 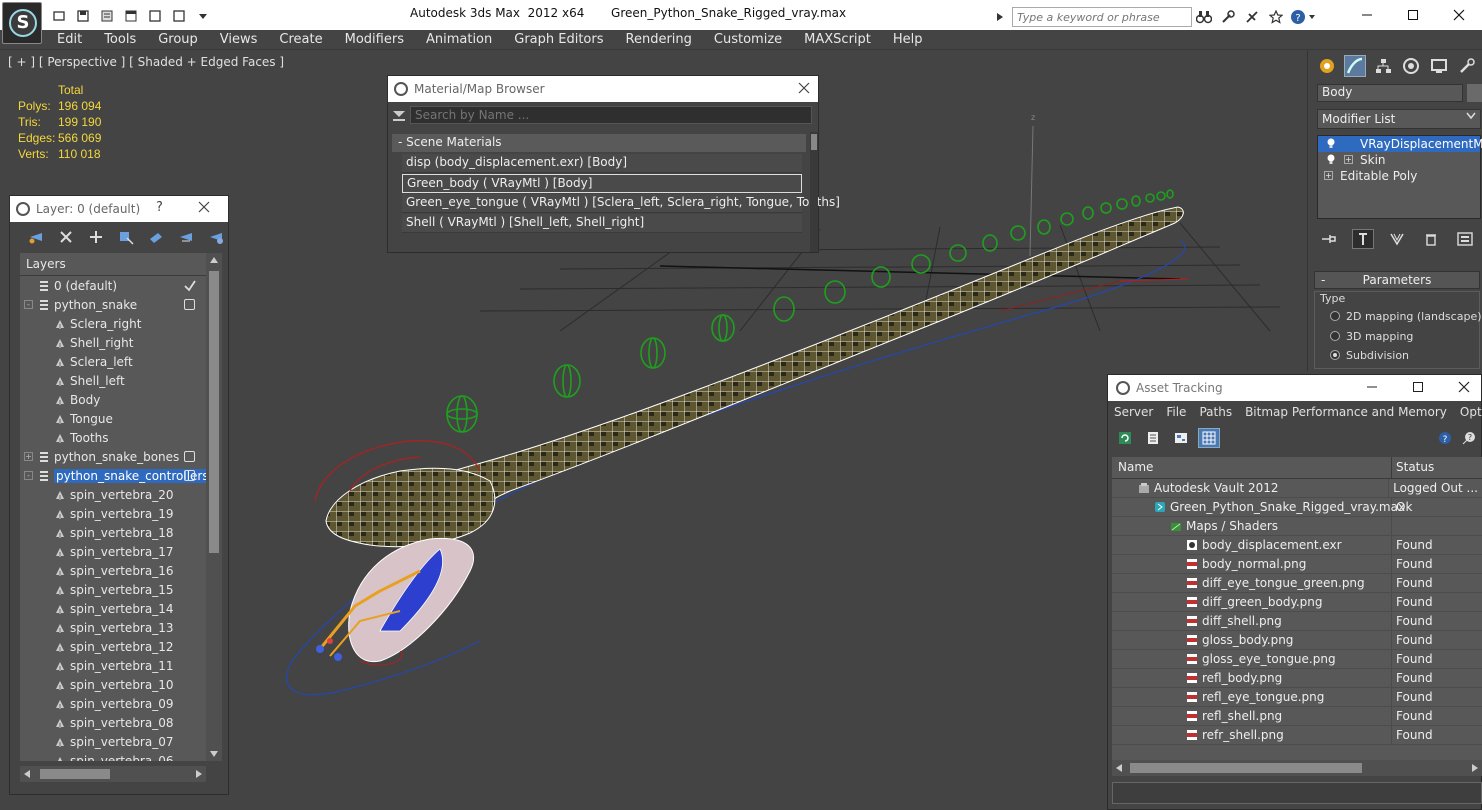 I want to click on layer-row: Sclera_right, so click(x=118, y=323).